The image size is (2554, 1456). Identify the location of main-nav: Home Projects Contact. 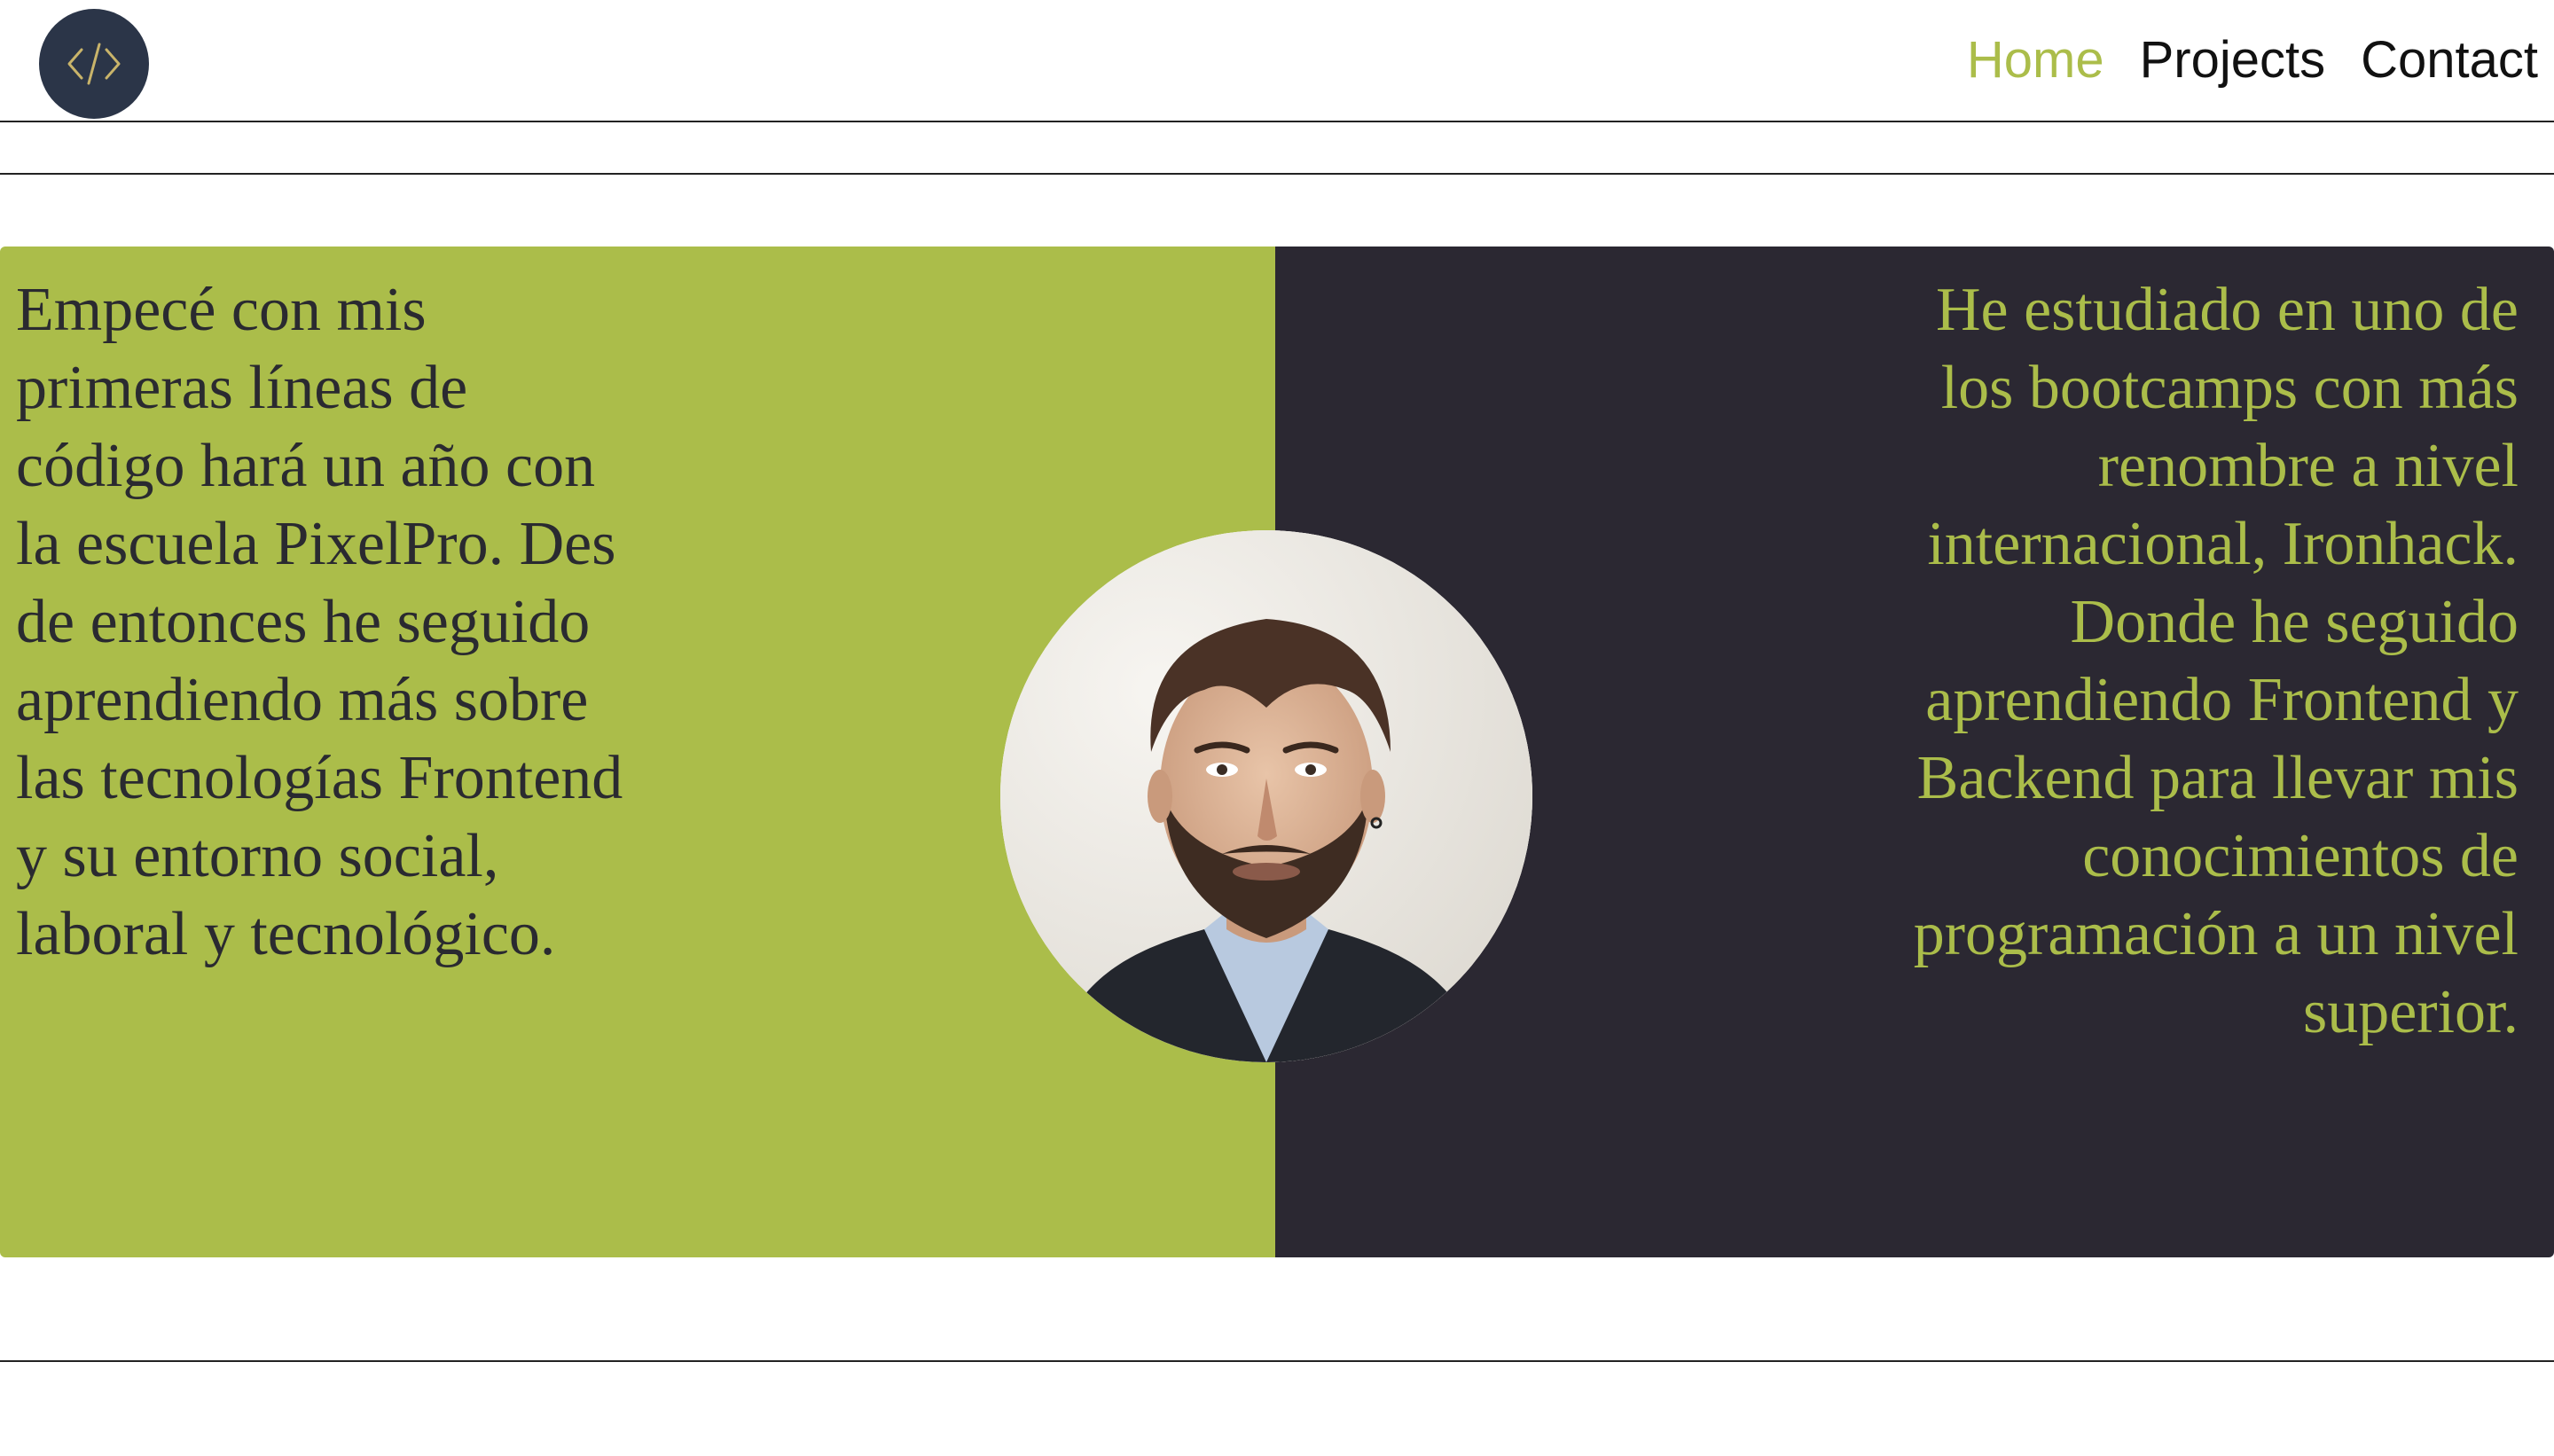
(2252, 60).